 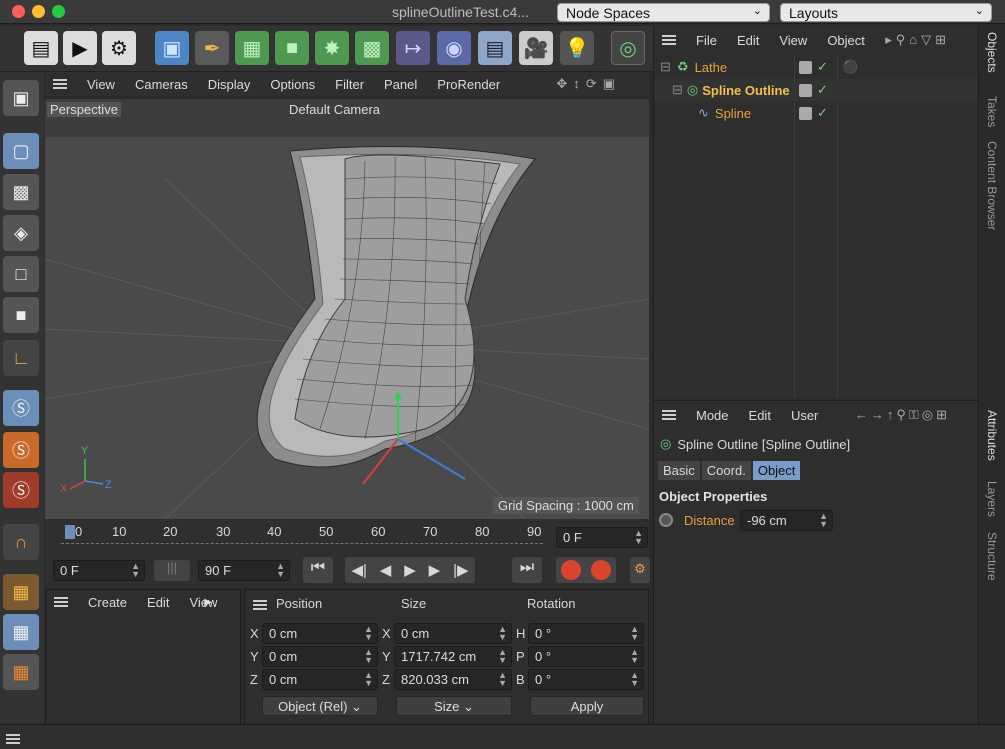 I want to click on tab-takes: Takes, so click(x=992, y=111).